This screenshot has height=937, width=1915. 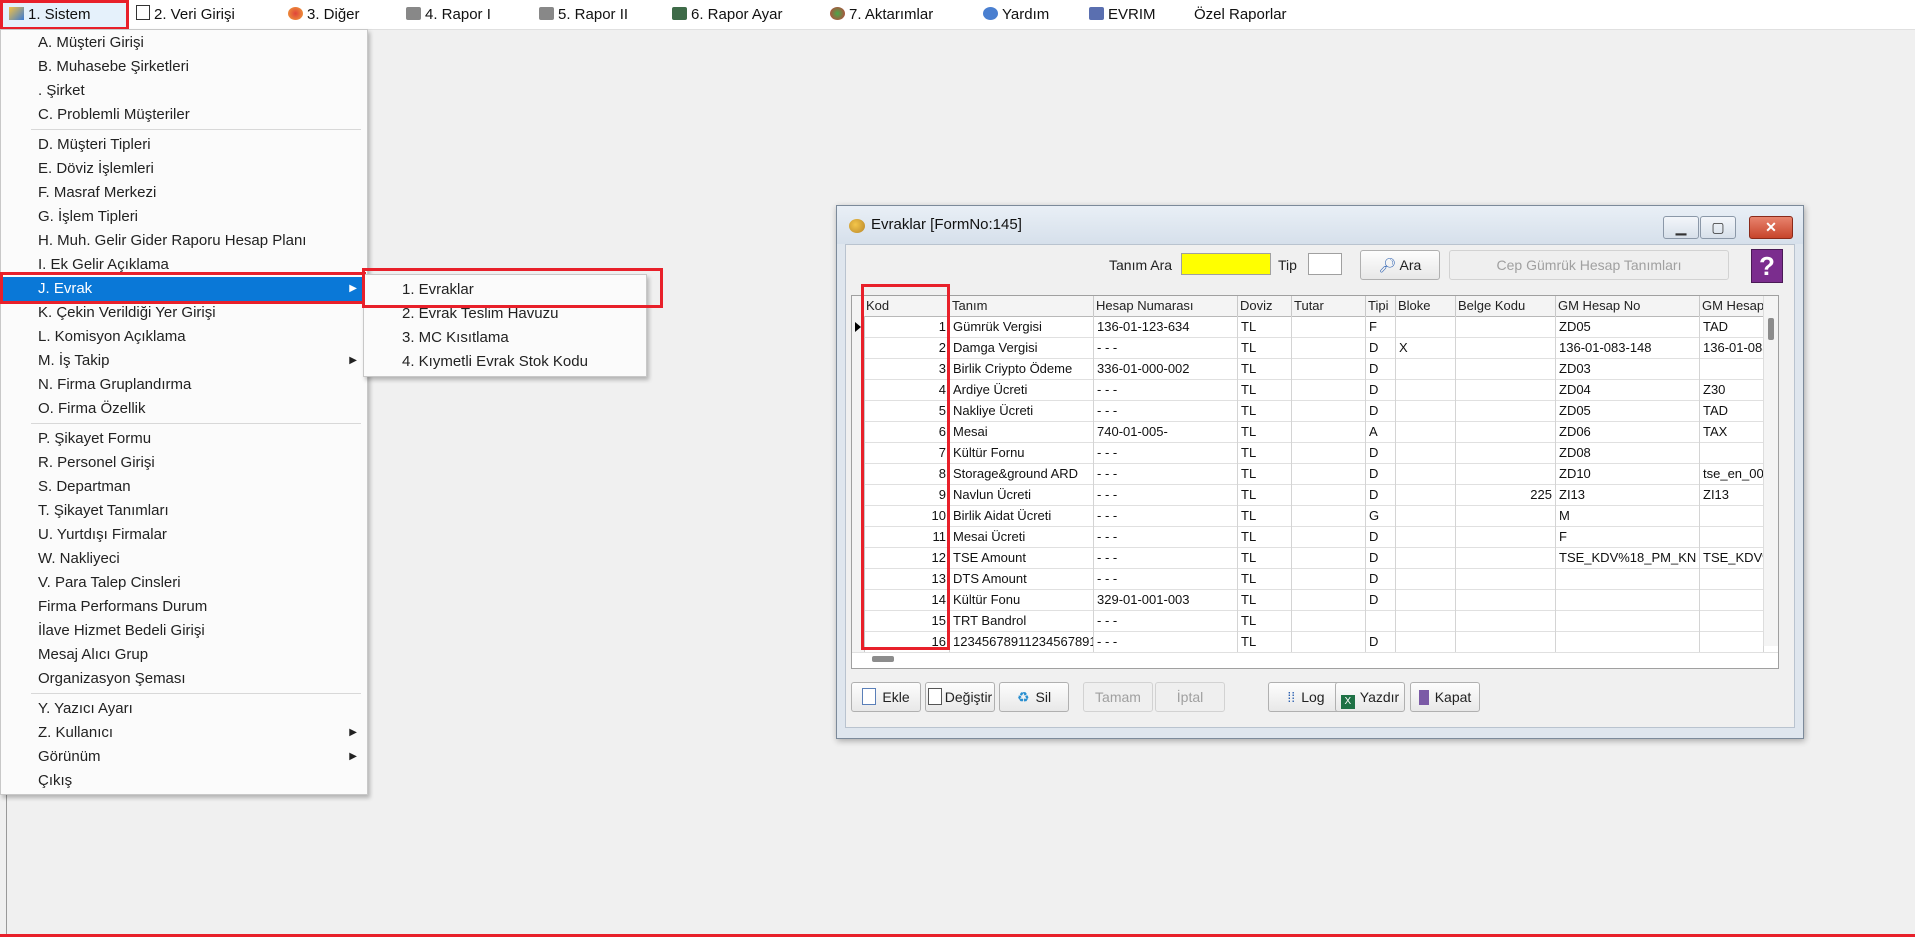 What do you see at coordinates (1022, 515) in the screenshot?
I see `cell-tanim: Birlik Aidat Ücreti` at bounding box center [1022, 515].